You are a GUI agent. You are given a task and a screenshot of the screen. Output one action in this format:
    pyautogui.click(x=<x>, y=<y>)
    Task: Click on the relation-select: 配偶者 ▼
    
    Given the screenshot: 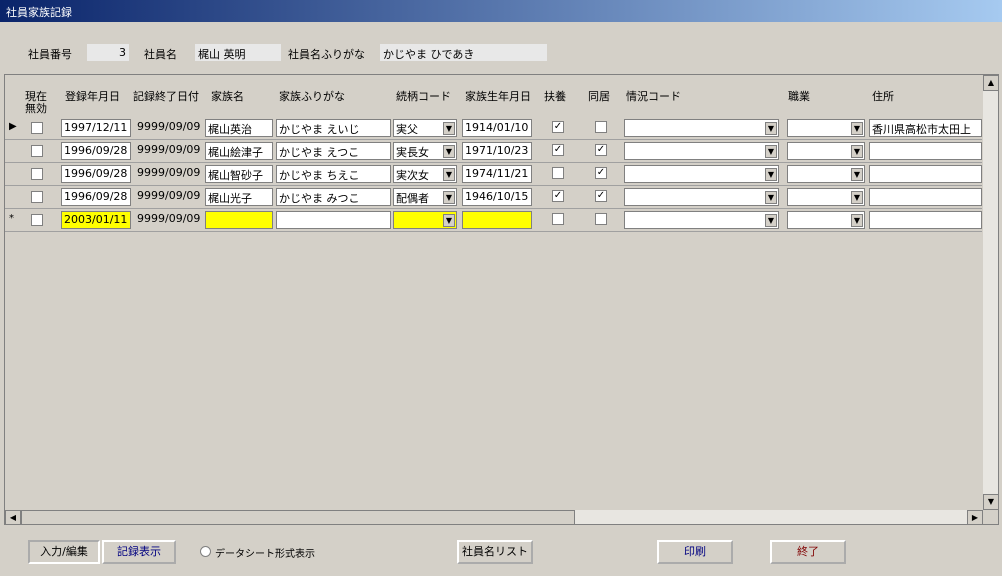 What is the action you would take?
    pyautogui.click(x=425, y=197)
    